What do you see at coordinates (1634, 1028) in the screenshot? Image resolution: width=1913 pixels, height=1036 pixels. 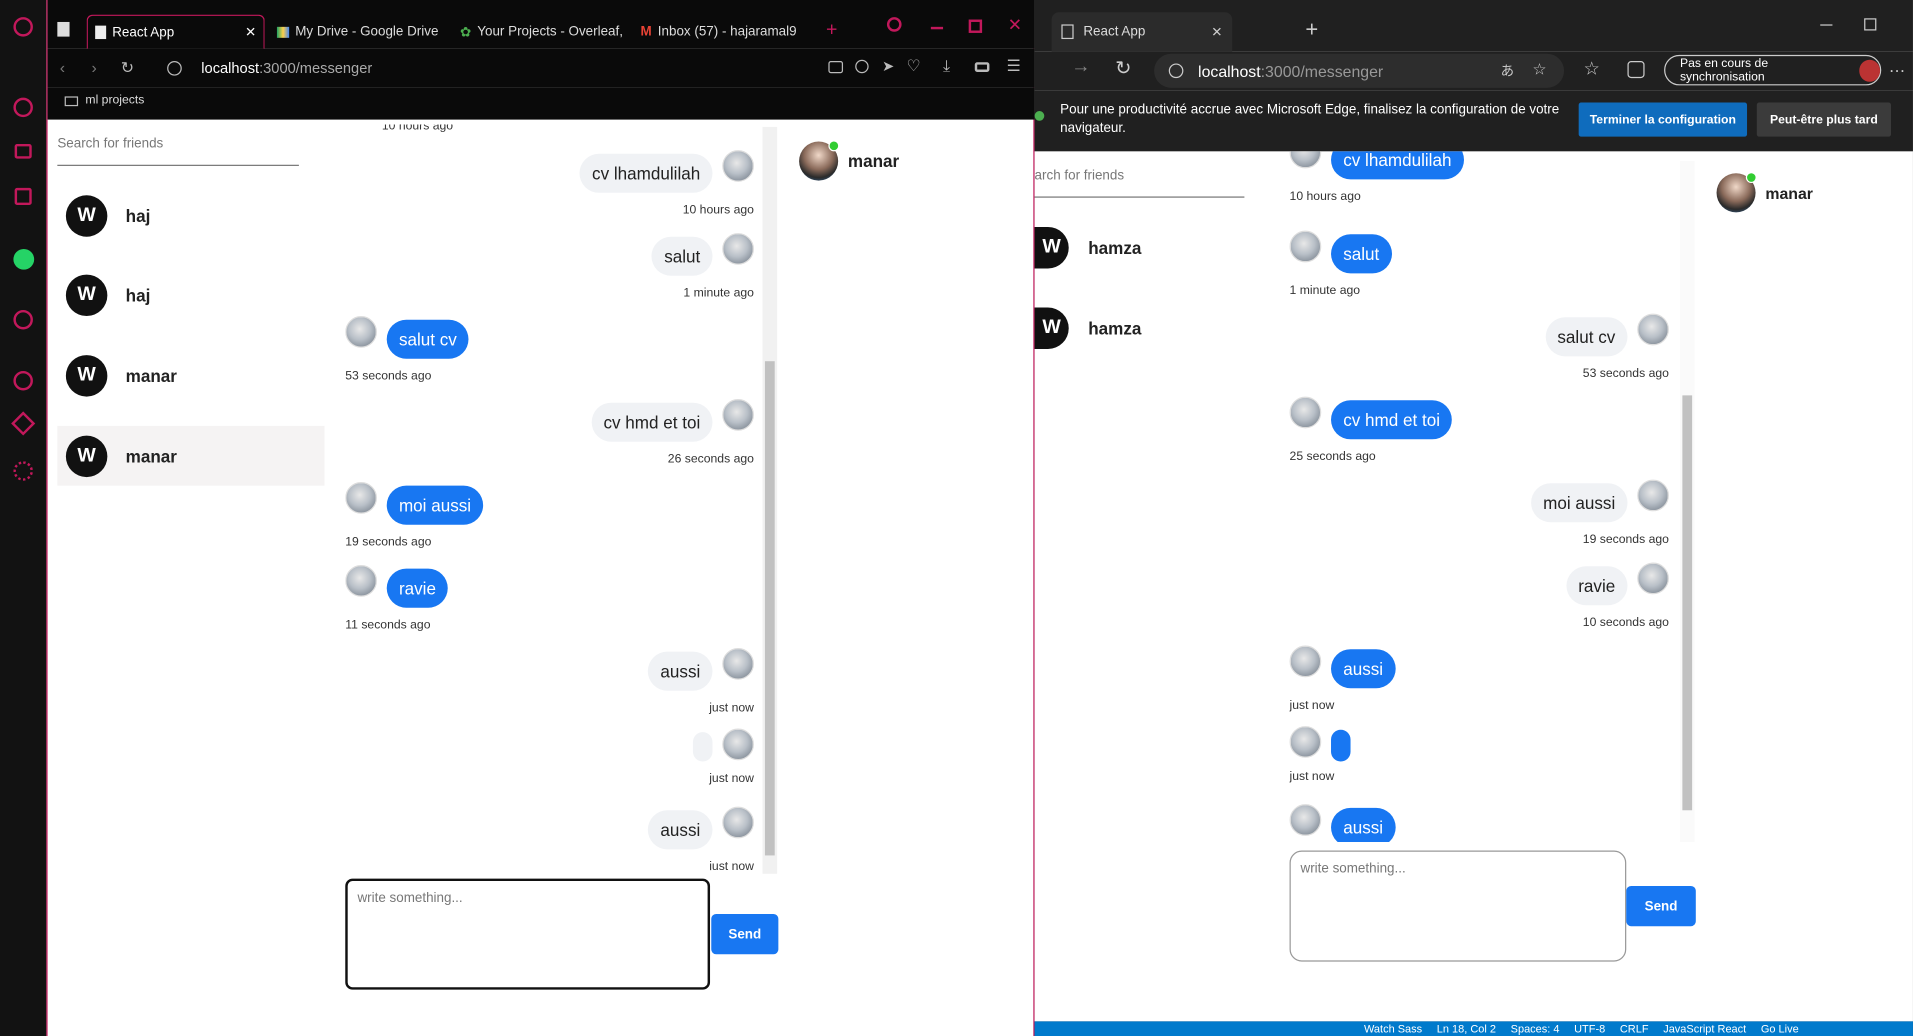 I see `eol-item: CRLF` at bounding box center [1634, 1028].